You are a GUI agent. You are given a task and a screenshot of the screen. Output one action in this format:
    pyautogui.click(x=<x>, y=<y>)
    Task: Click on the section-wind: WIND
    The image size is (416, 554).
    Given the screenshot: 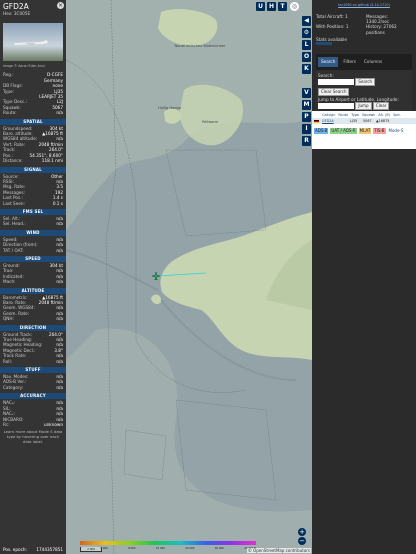 What is the action you would take?
    pyautogui.click(x=33, y=232)
    